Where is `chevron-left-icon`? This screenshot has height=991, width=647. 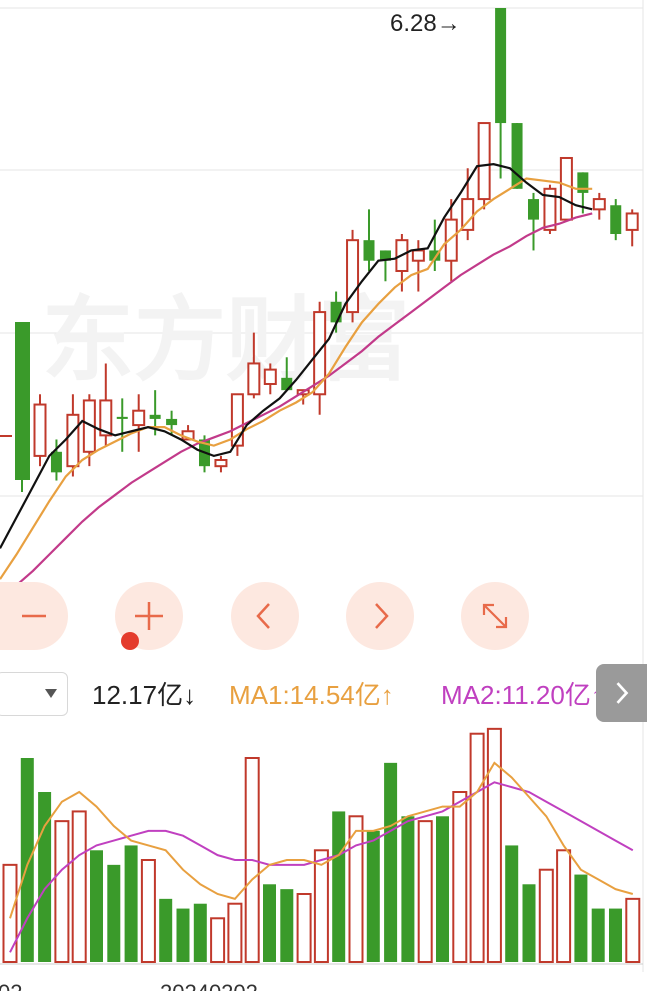
chevron-left-icon is located at coordinates (263, 616).